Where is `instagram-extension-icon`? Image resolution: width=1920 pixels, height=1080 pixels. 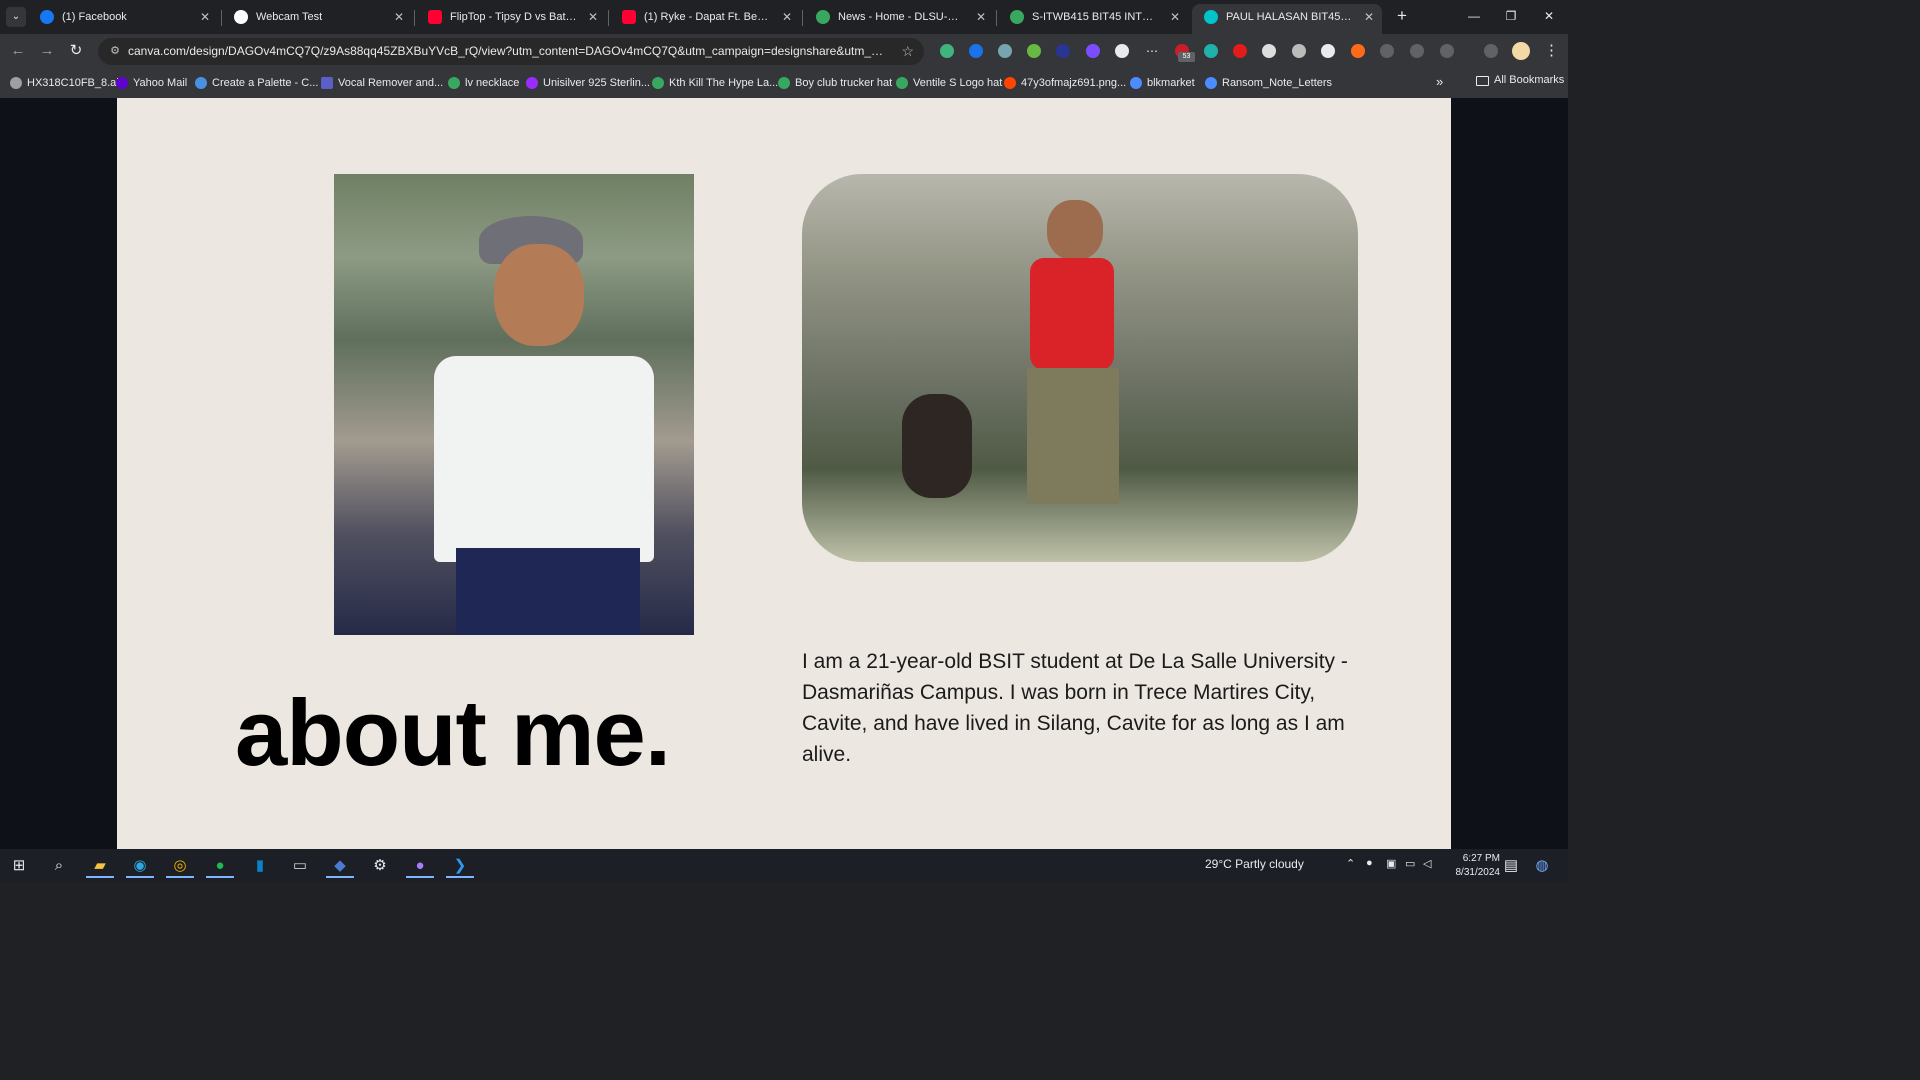
instagram-extension-icon is located at coordinates (1417, 51).